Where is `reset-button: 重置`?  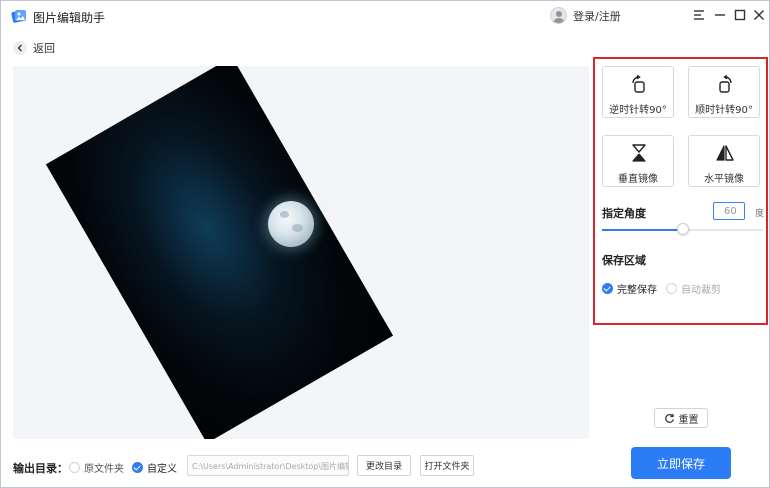 reset-button: 重置 is located at coordinates (681, 418).